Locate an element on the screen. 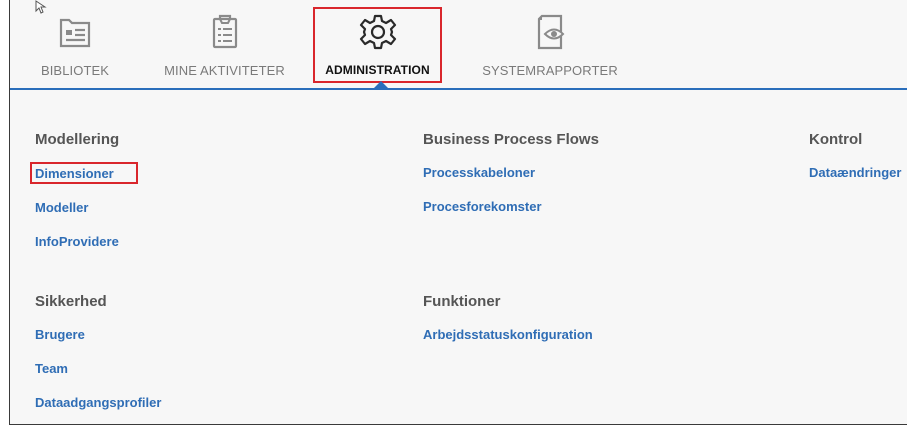  library-card-icon is located at coordinates (75, 33).